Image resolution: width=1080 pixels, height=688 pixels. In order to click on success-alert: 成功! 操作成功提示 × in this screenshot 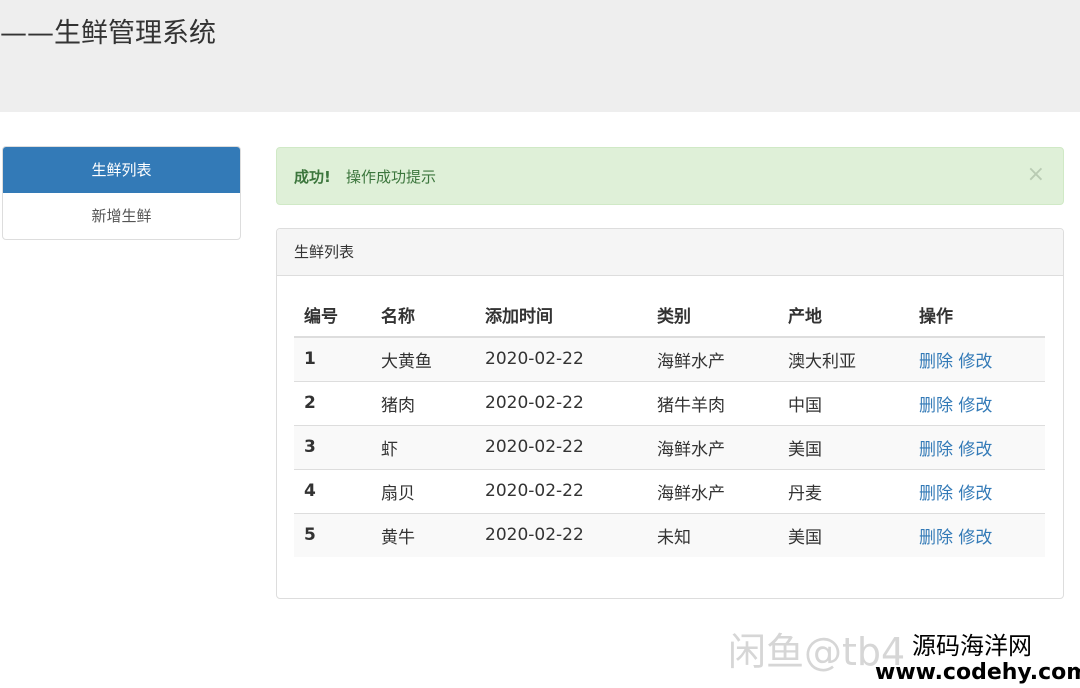, I will do `click(670, 176)`.